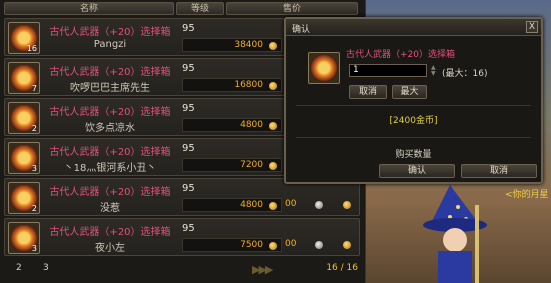  I want to click on quantity-input: 1, so click(388, 70).